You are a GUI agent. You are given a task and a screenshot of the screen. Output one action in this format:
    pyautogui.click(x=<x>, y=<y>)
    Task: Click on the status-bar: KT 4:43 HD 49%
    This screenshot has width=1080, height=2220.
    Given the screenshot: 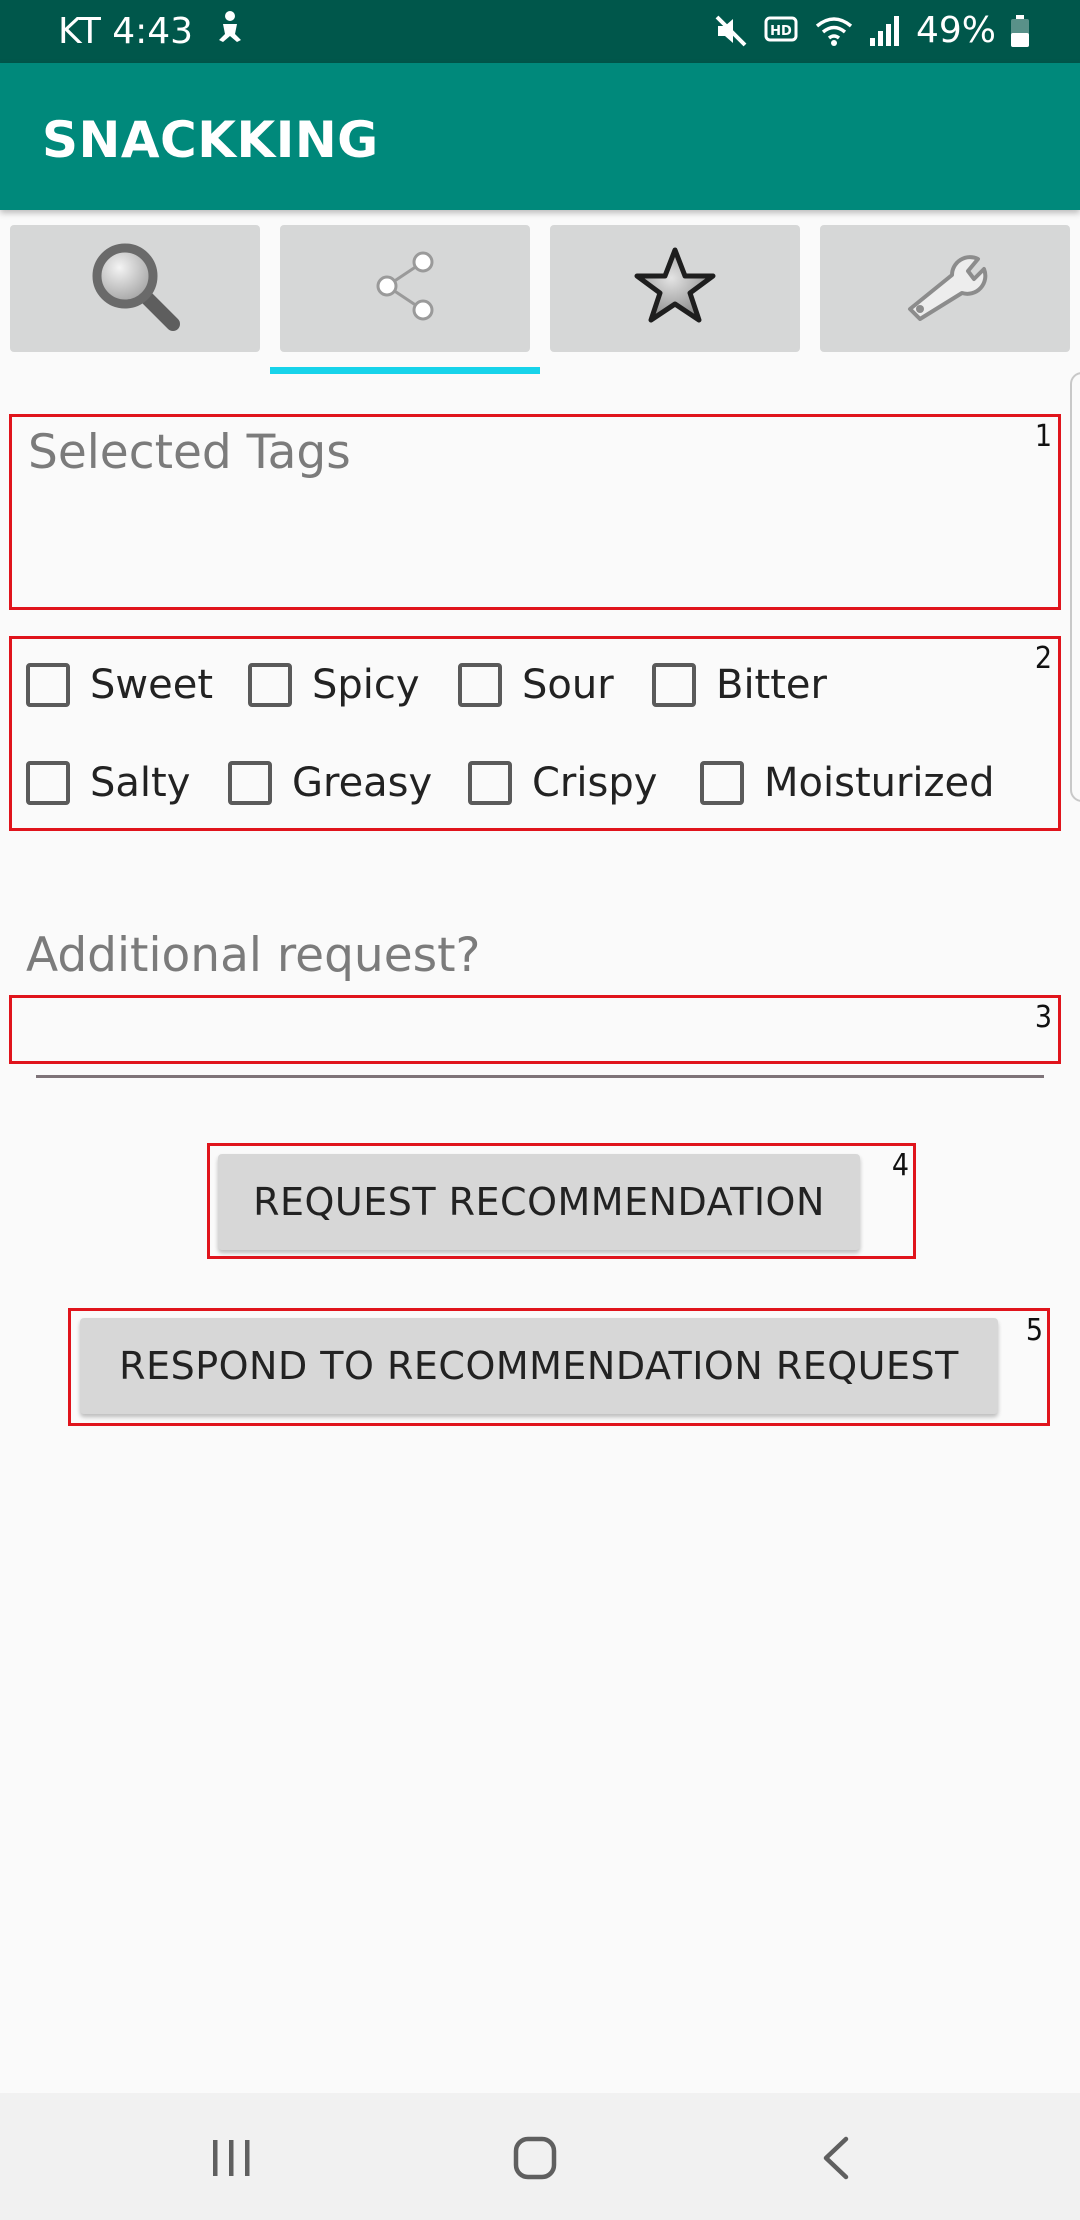 What is the action you would take?
    pyautogui.click(x=540, y=31)
    